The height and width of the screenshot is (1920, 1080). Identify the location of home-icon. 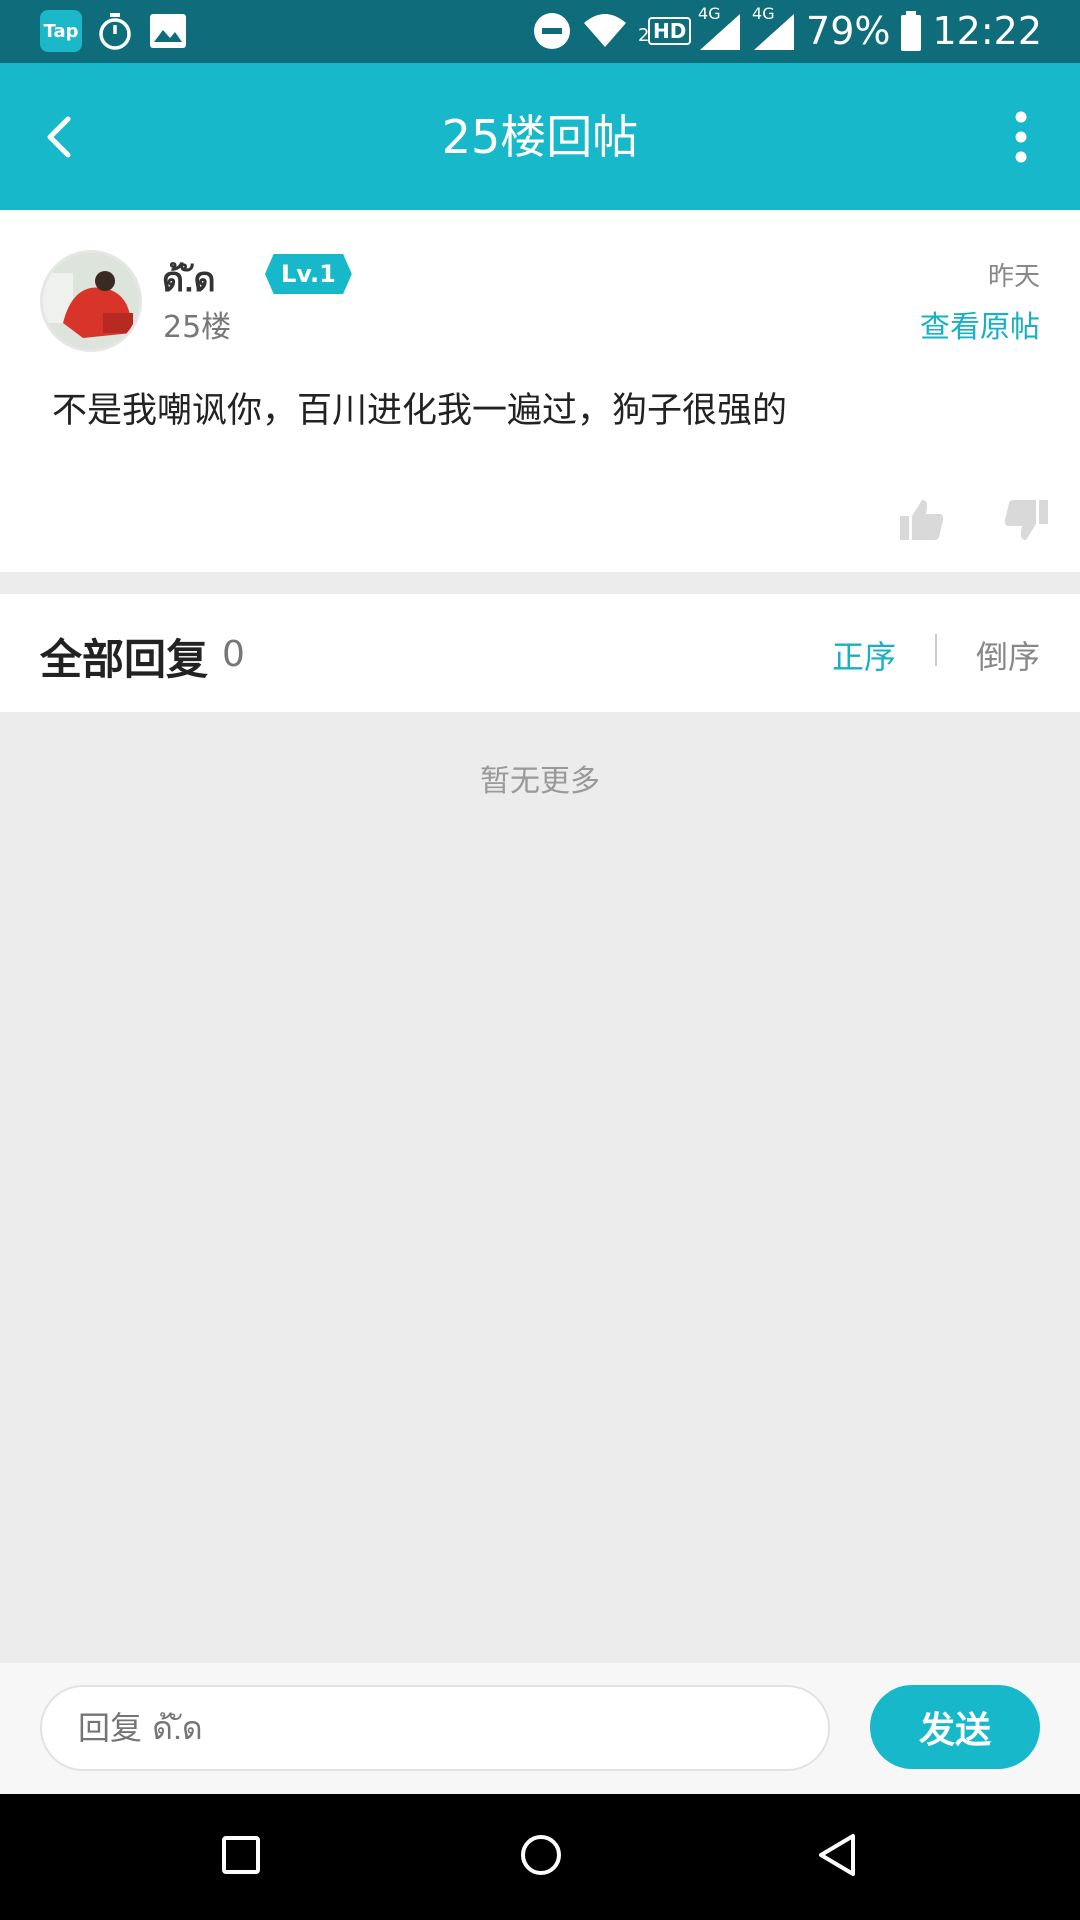
(541, 1855).